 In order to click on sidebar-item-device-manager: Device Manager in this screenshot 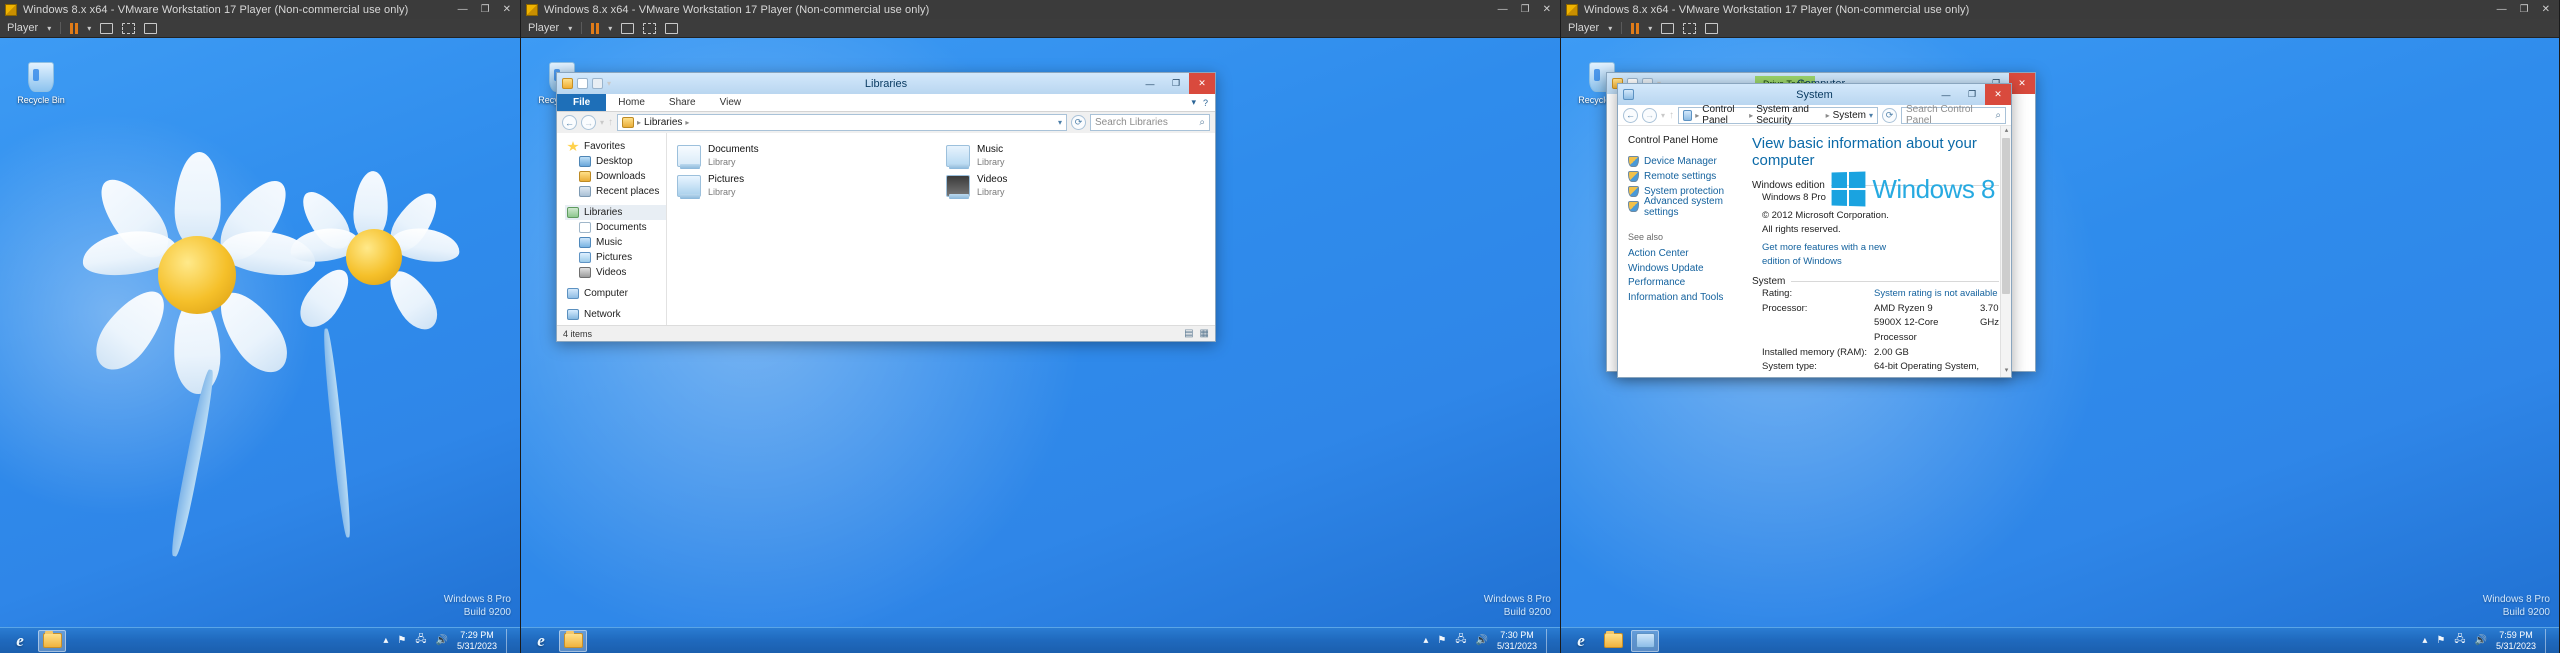, I will do `click(1679, 161)`.